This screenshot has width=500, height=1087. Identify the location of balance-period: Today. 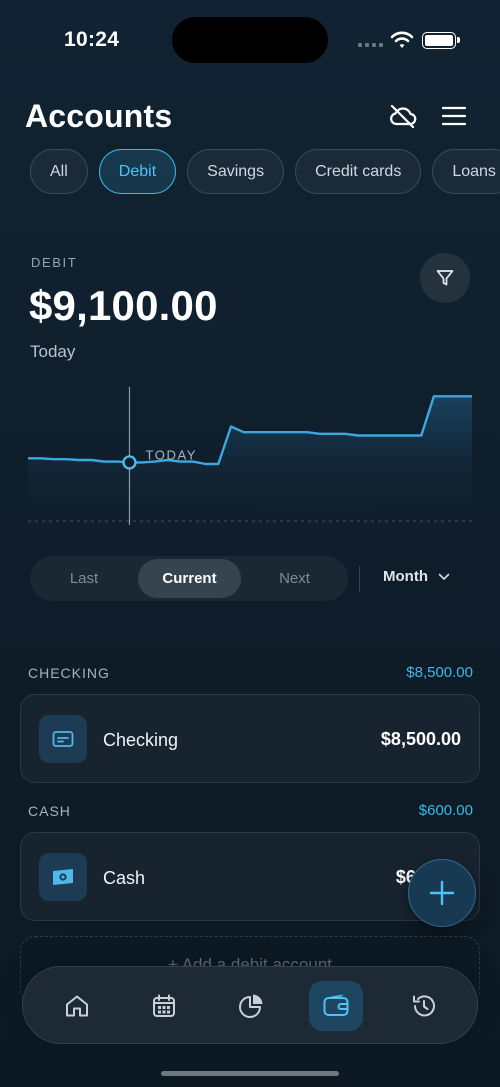
(53, 351).